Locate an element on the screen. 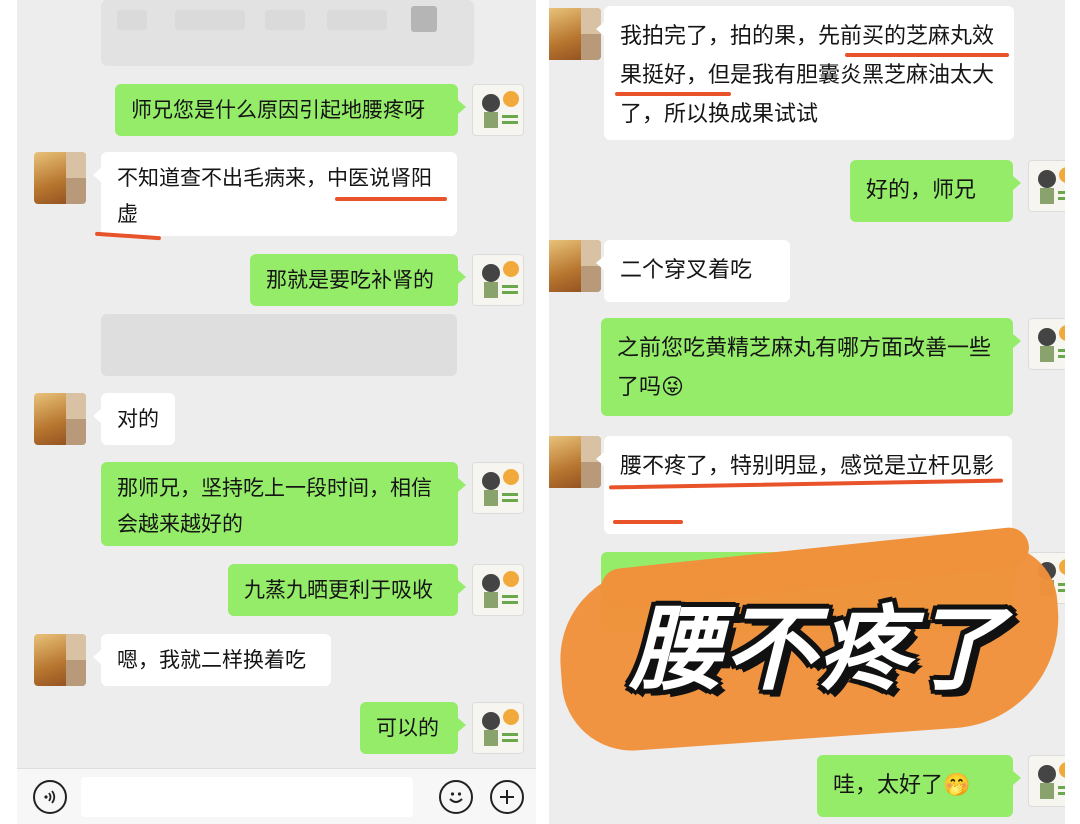  message-text: 九蒸九晒更利于吸收 is located at coordinates (338, 590).